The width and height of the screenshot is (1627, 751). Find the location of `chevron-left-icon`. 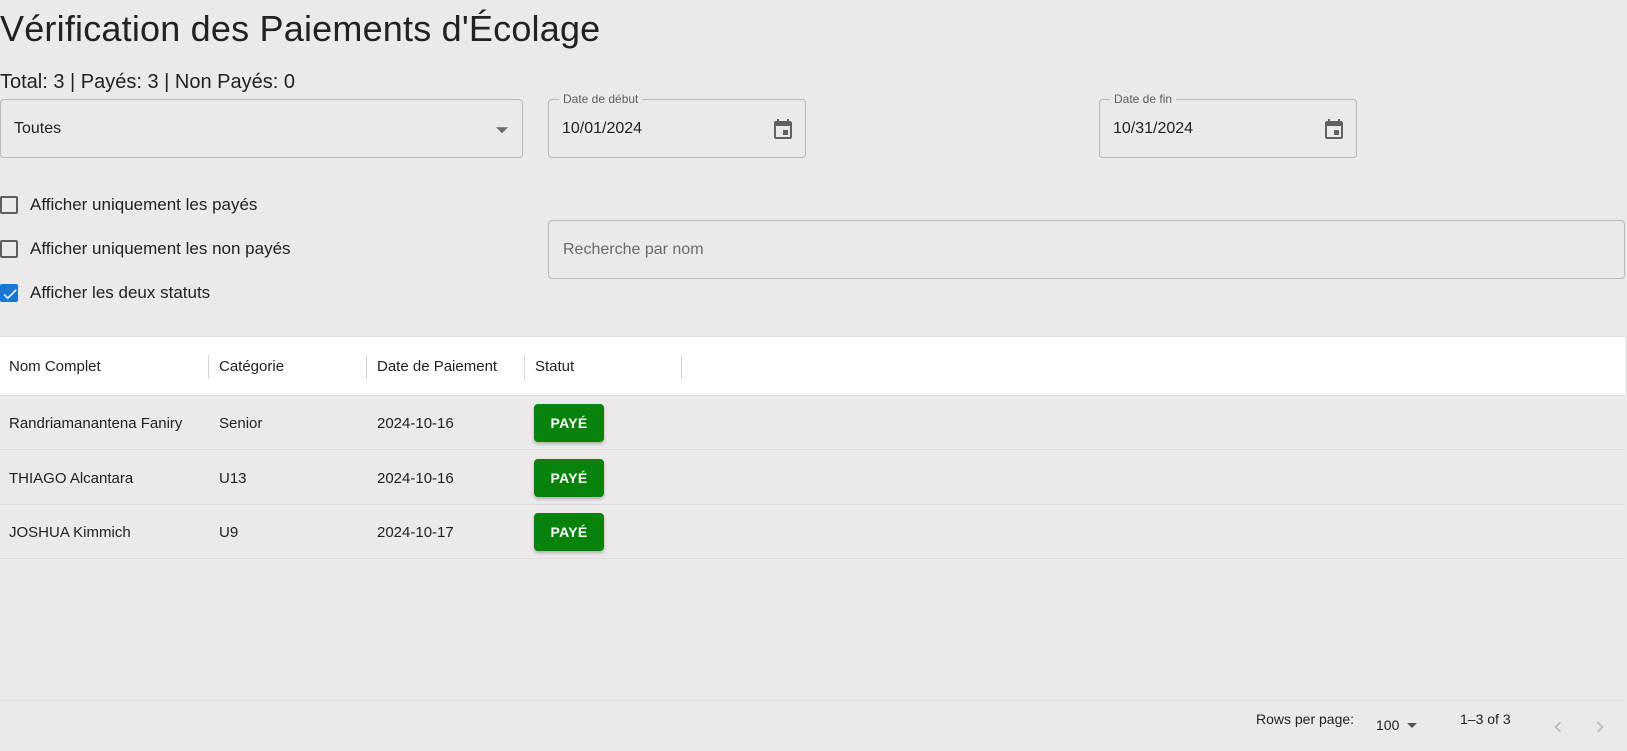

chevron-left-icon is located at coordinates (1558, 727).